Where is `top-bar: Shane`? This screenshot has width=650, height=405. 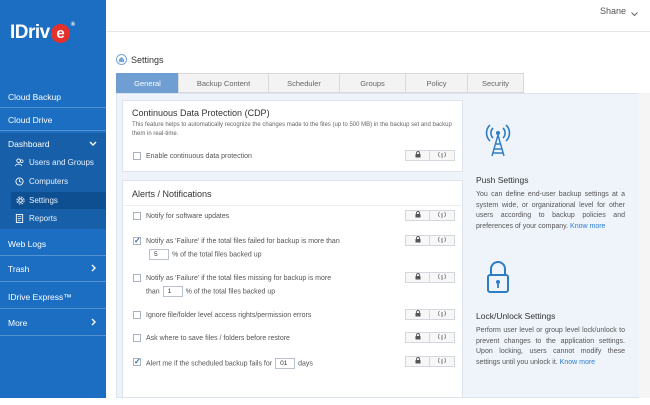 top-bar: Shane is located at coordinates (378, 16).